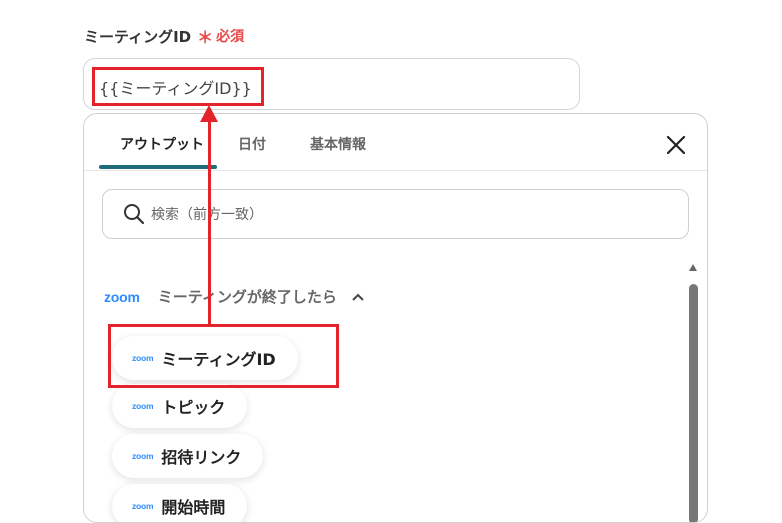  Describe the element at coordinates (138, 36) in the screenshot. I see `field-label-text: ミーティングID` at that location.